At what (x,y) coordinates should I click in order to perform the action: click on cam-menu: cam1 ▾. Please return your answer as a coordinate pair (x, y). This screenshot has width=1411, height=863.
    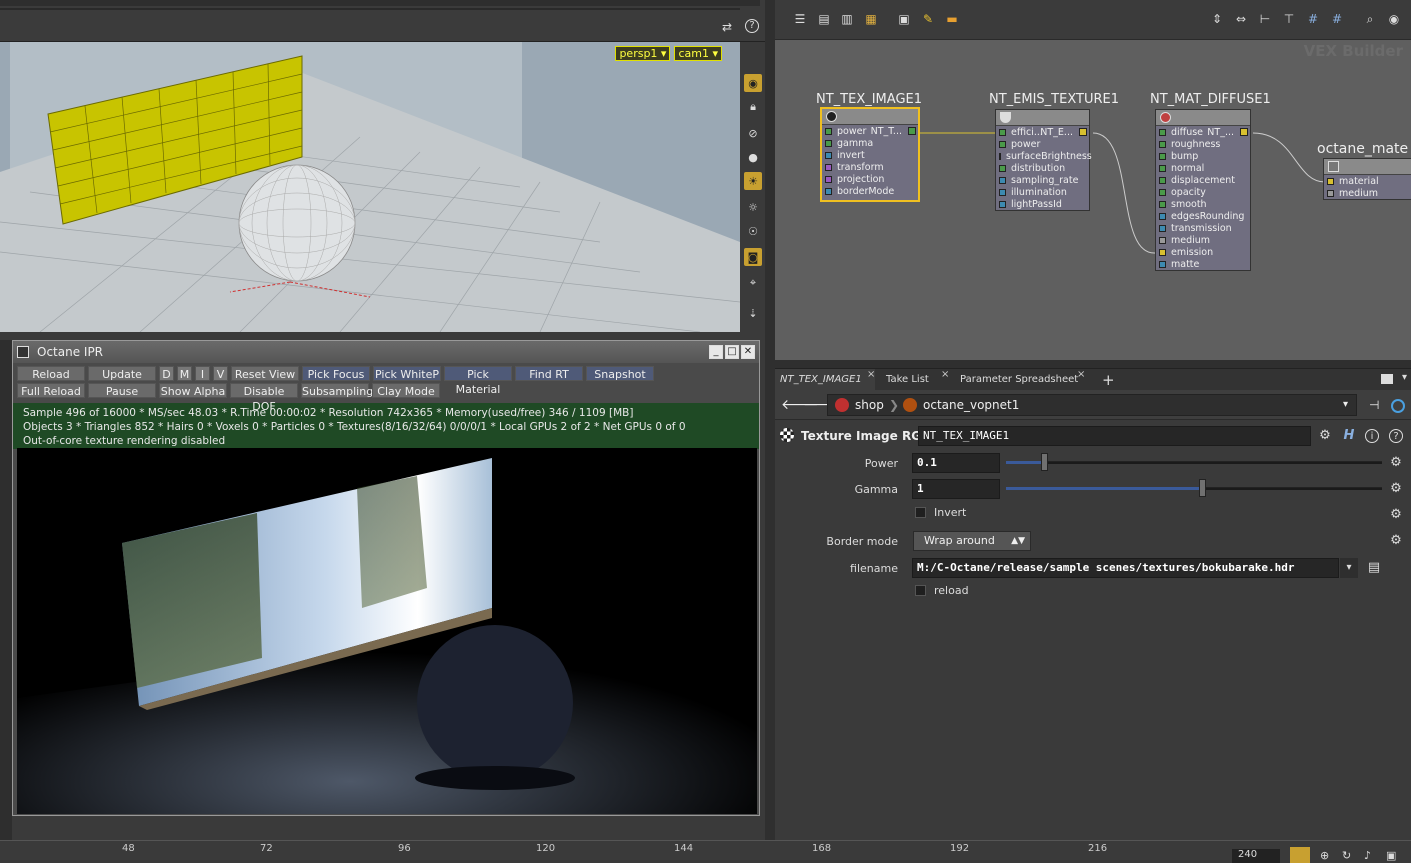
    Looking at the image, I should click on (698, 53).